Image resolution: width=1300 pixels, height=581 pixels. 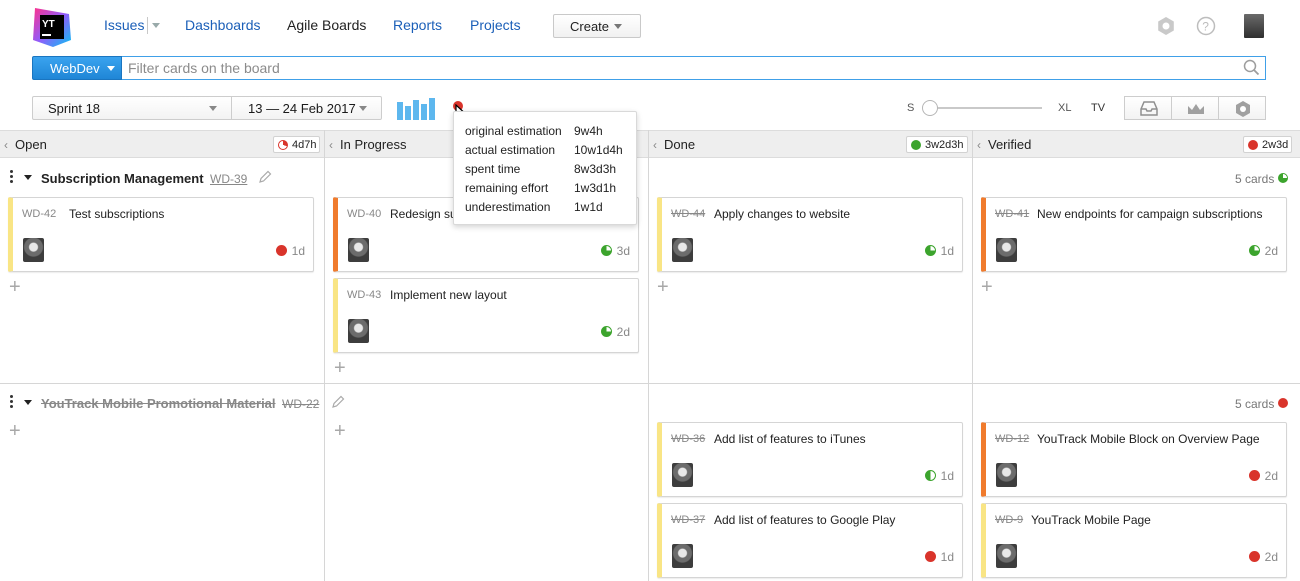 I want to click on nav-reports: Reports, so click(x=417, y=25).